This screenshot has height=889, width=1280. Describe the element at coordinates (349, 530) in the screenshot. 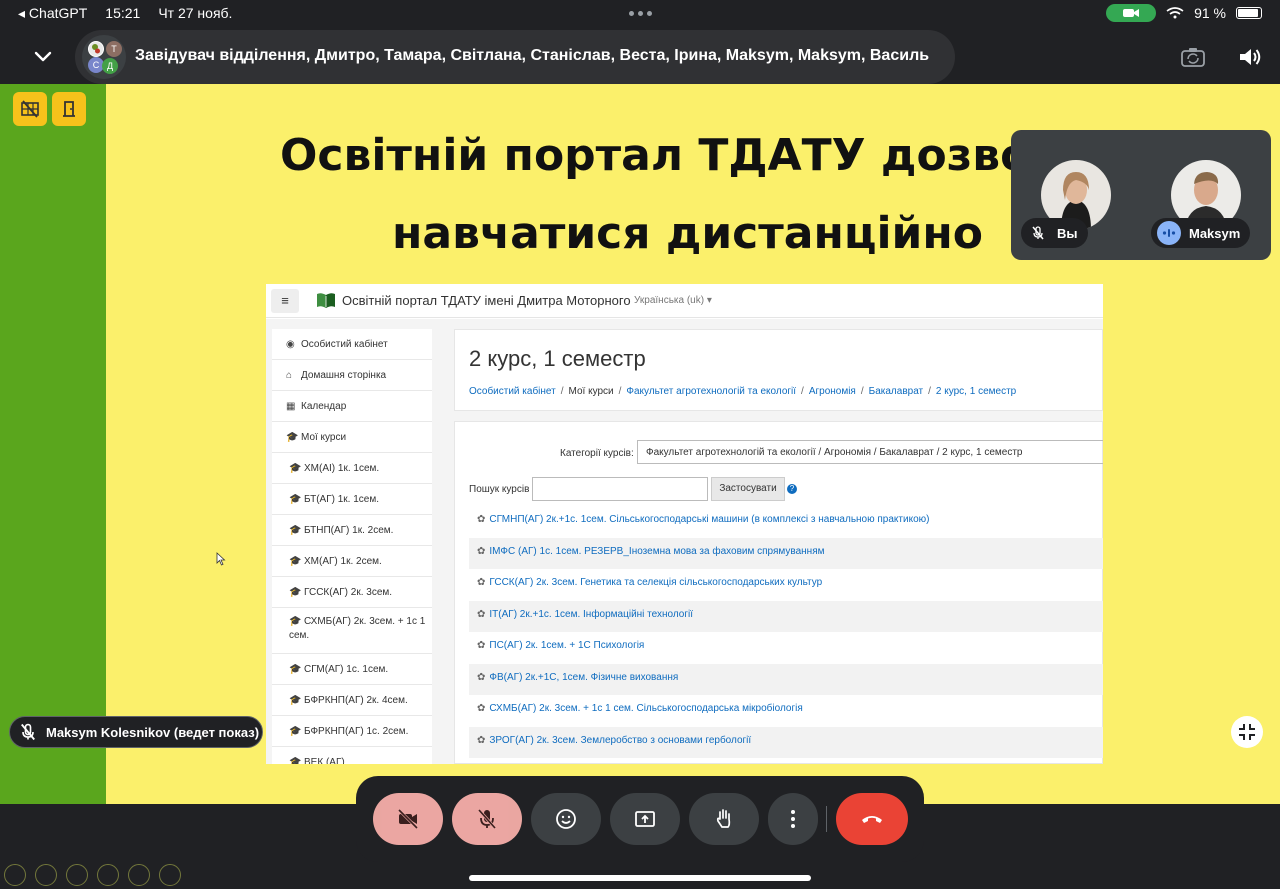

I see `sidebar-item-label: БТНП(АГ) 1к. 2сем.` at that location.